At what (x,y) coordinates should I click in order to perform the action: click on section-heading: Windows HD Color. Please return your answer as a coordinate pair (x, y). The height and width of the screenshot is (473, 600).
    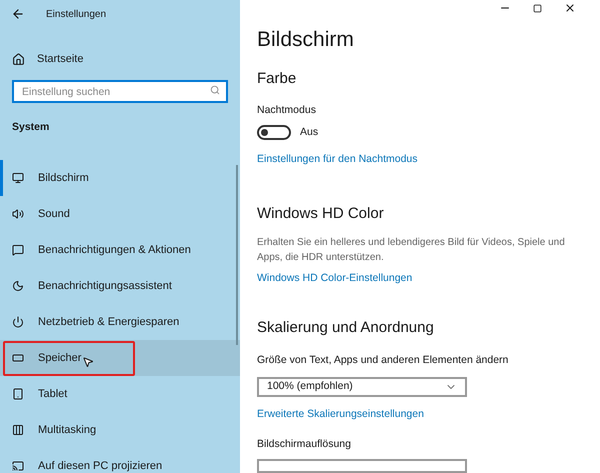
    Looking at the image, I should click on (321, 214).